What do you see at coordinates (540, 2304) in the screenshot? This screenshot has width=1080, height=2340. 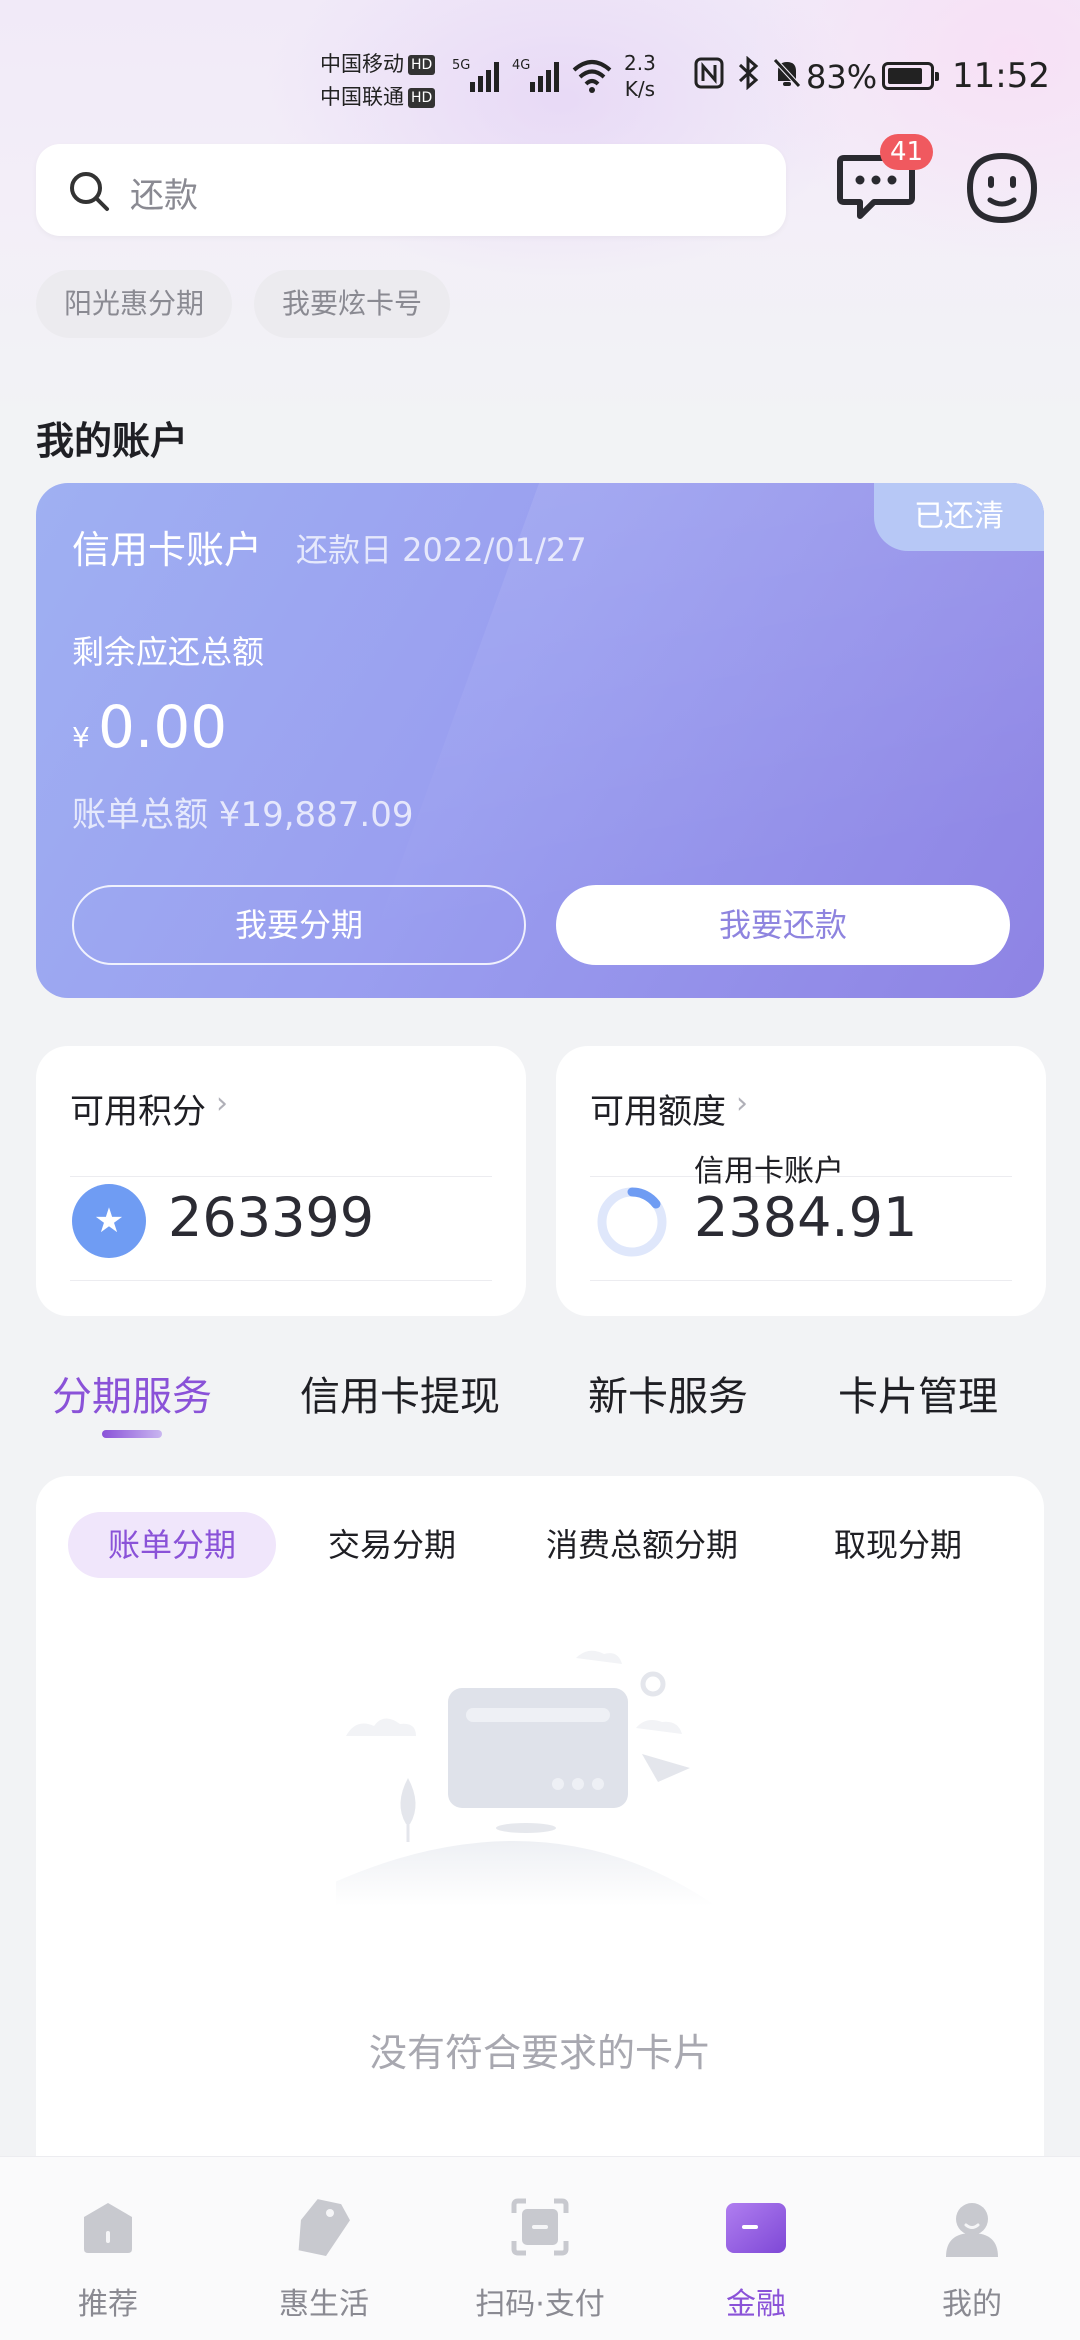 I see `nav-label: 扫码·支付` at bounding box center [540, 2304].